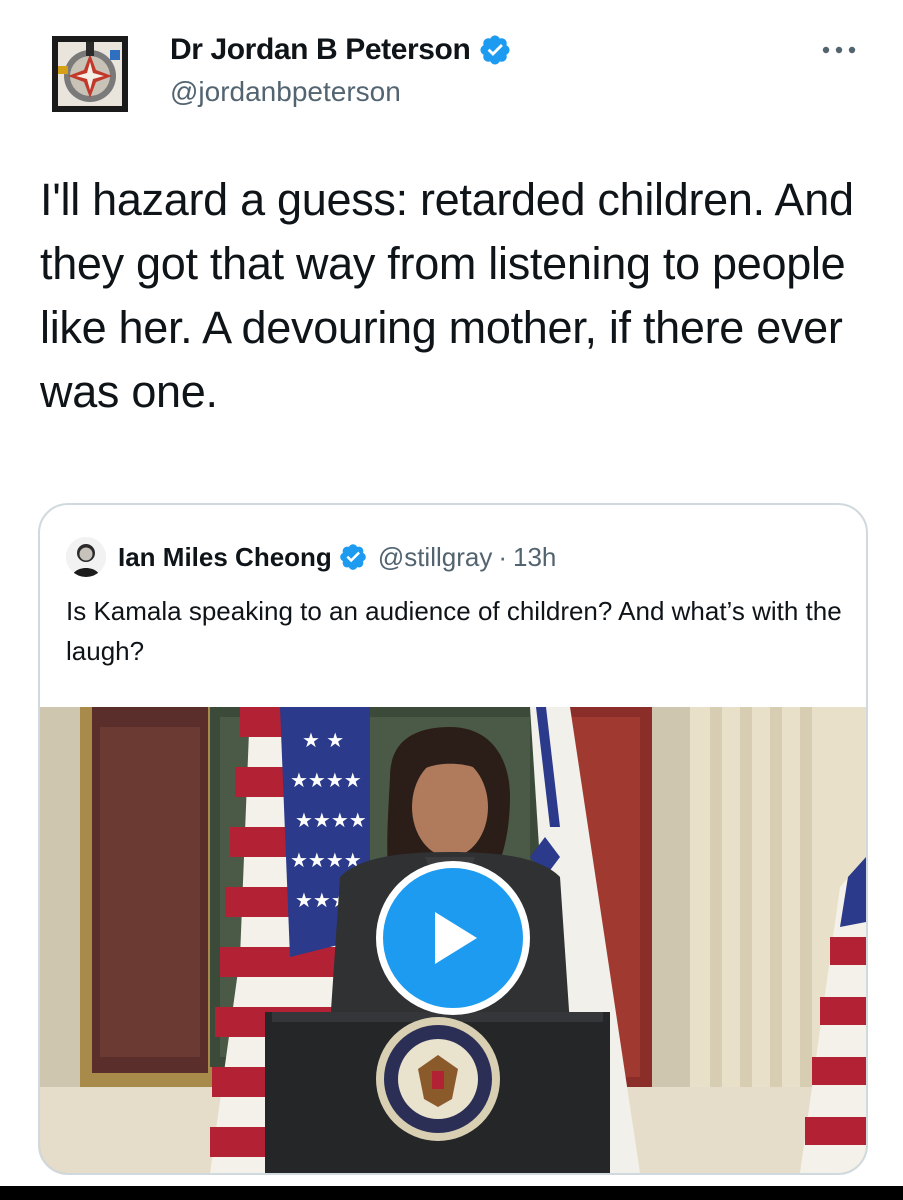 The image size is (903, 1200). I want to click on quoted-author-handle: @stillgray, so click(435, 557).